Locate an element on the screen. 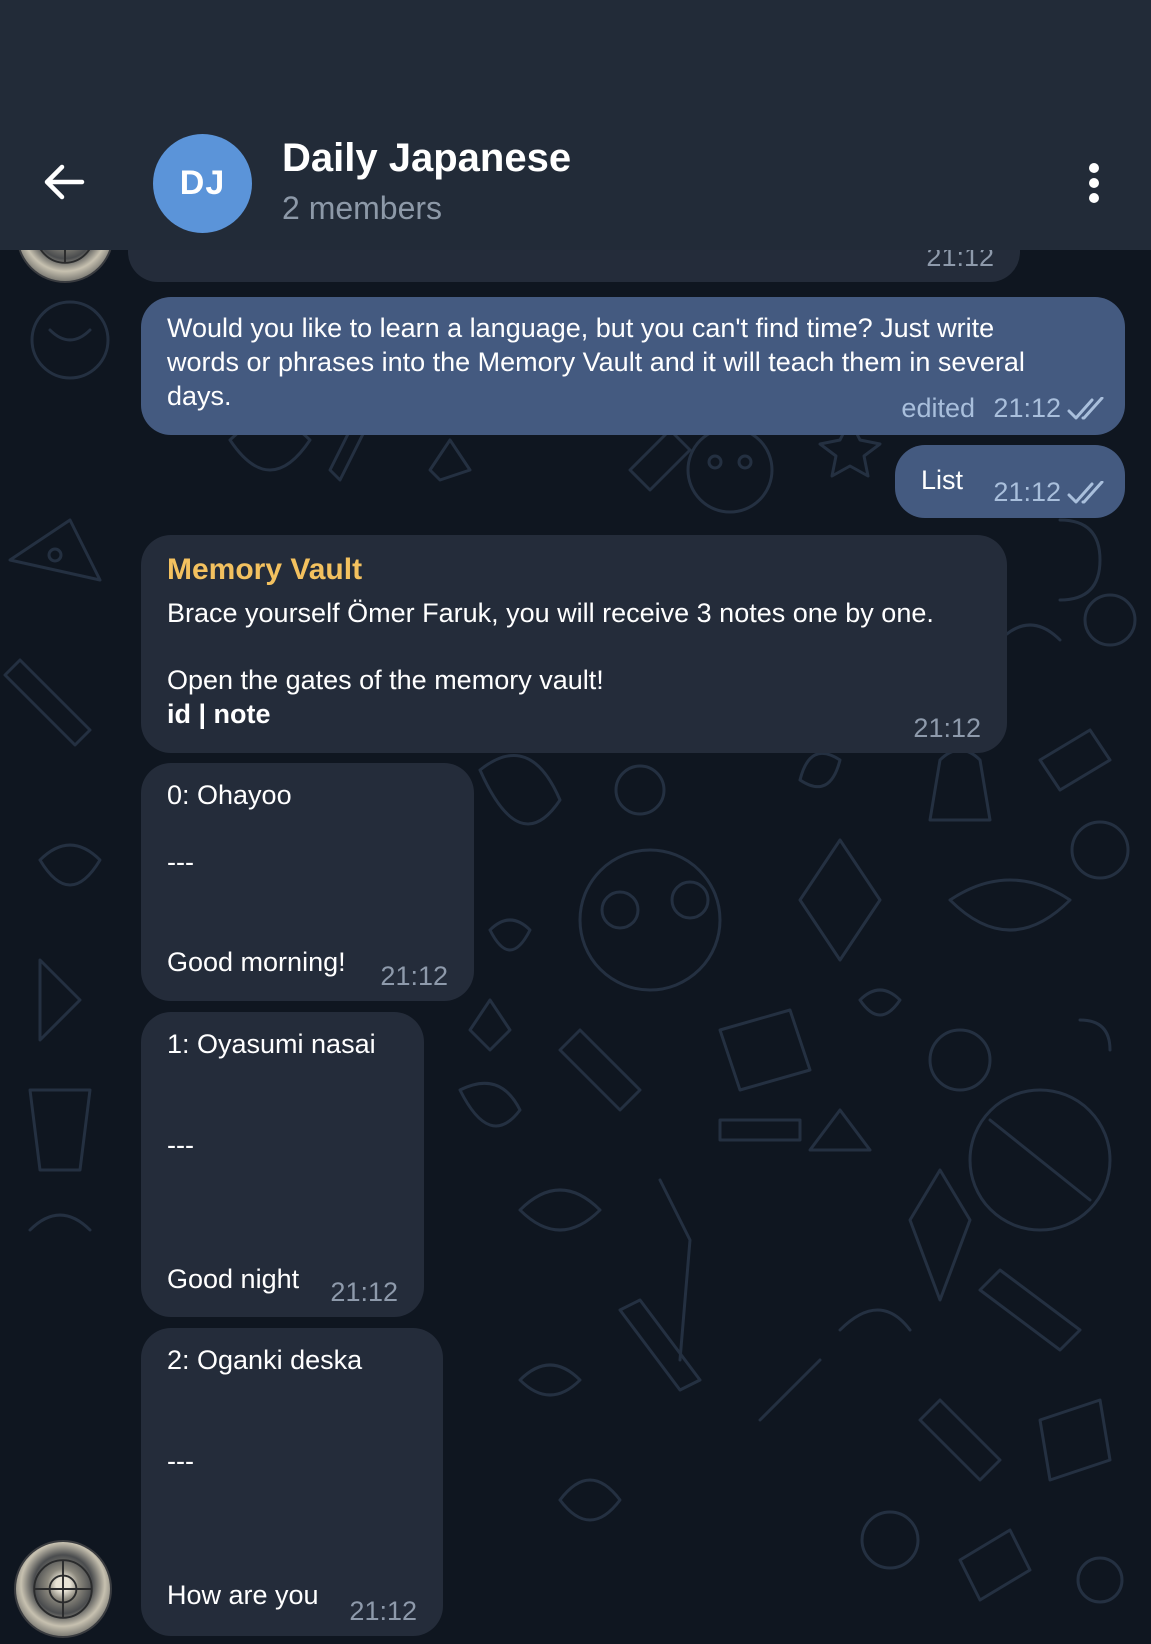 The image size is (1151, 1644). note-head: 0: Ohayoo is located at coordinates (229, 795).